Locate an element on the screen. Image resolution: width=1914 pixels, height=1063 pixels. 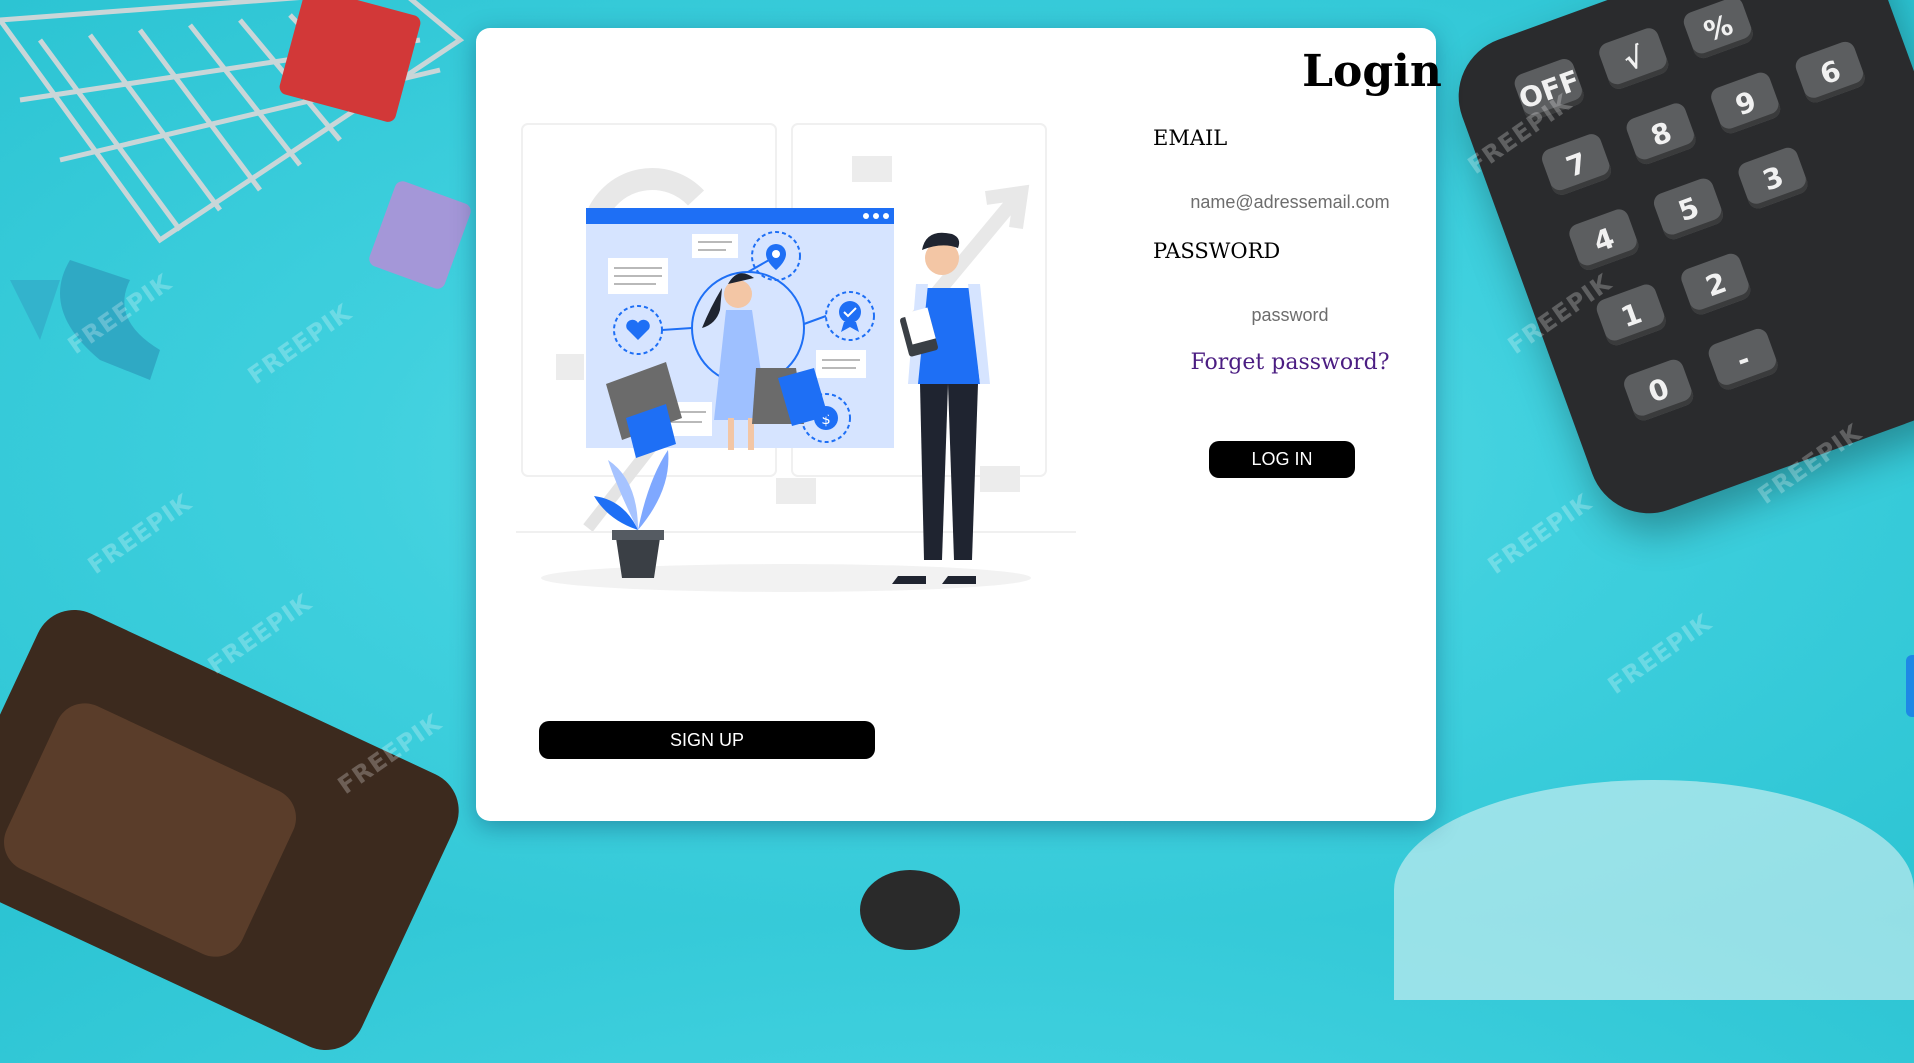
calculator-key: 6 is located at coordinates (1830, 72).